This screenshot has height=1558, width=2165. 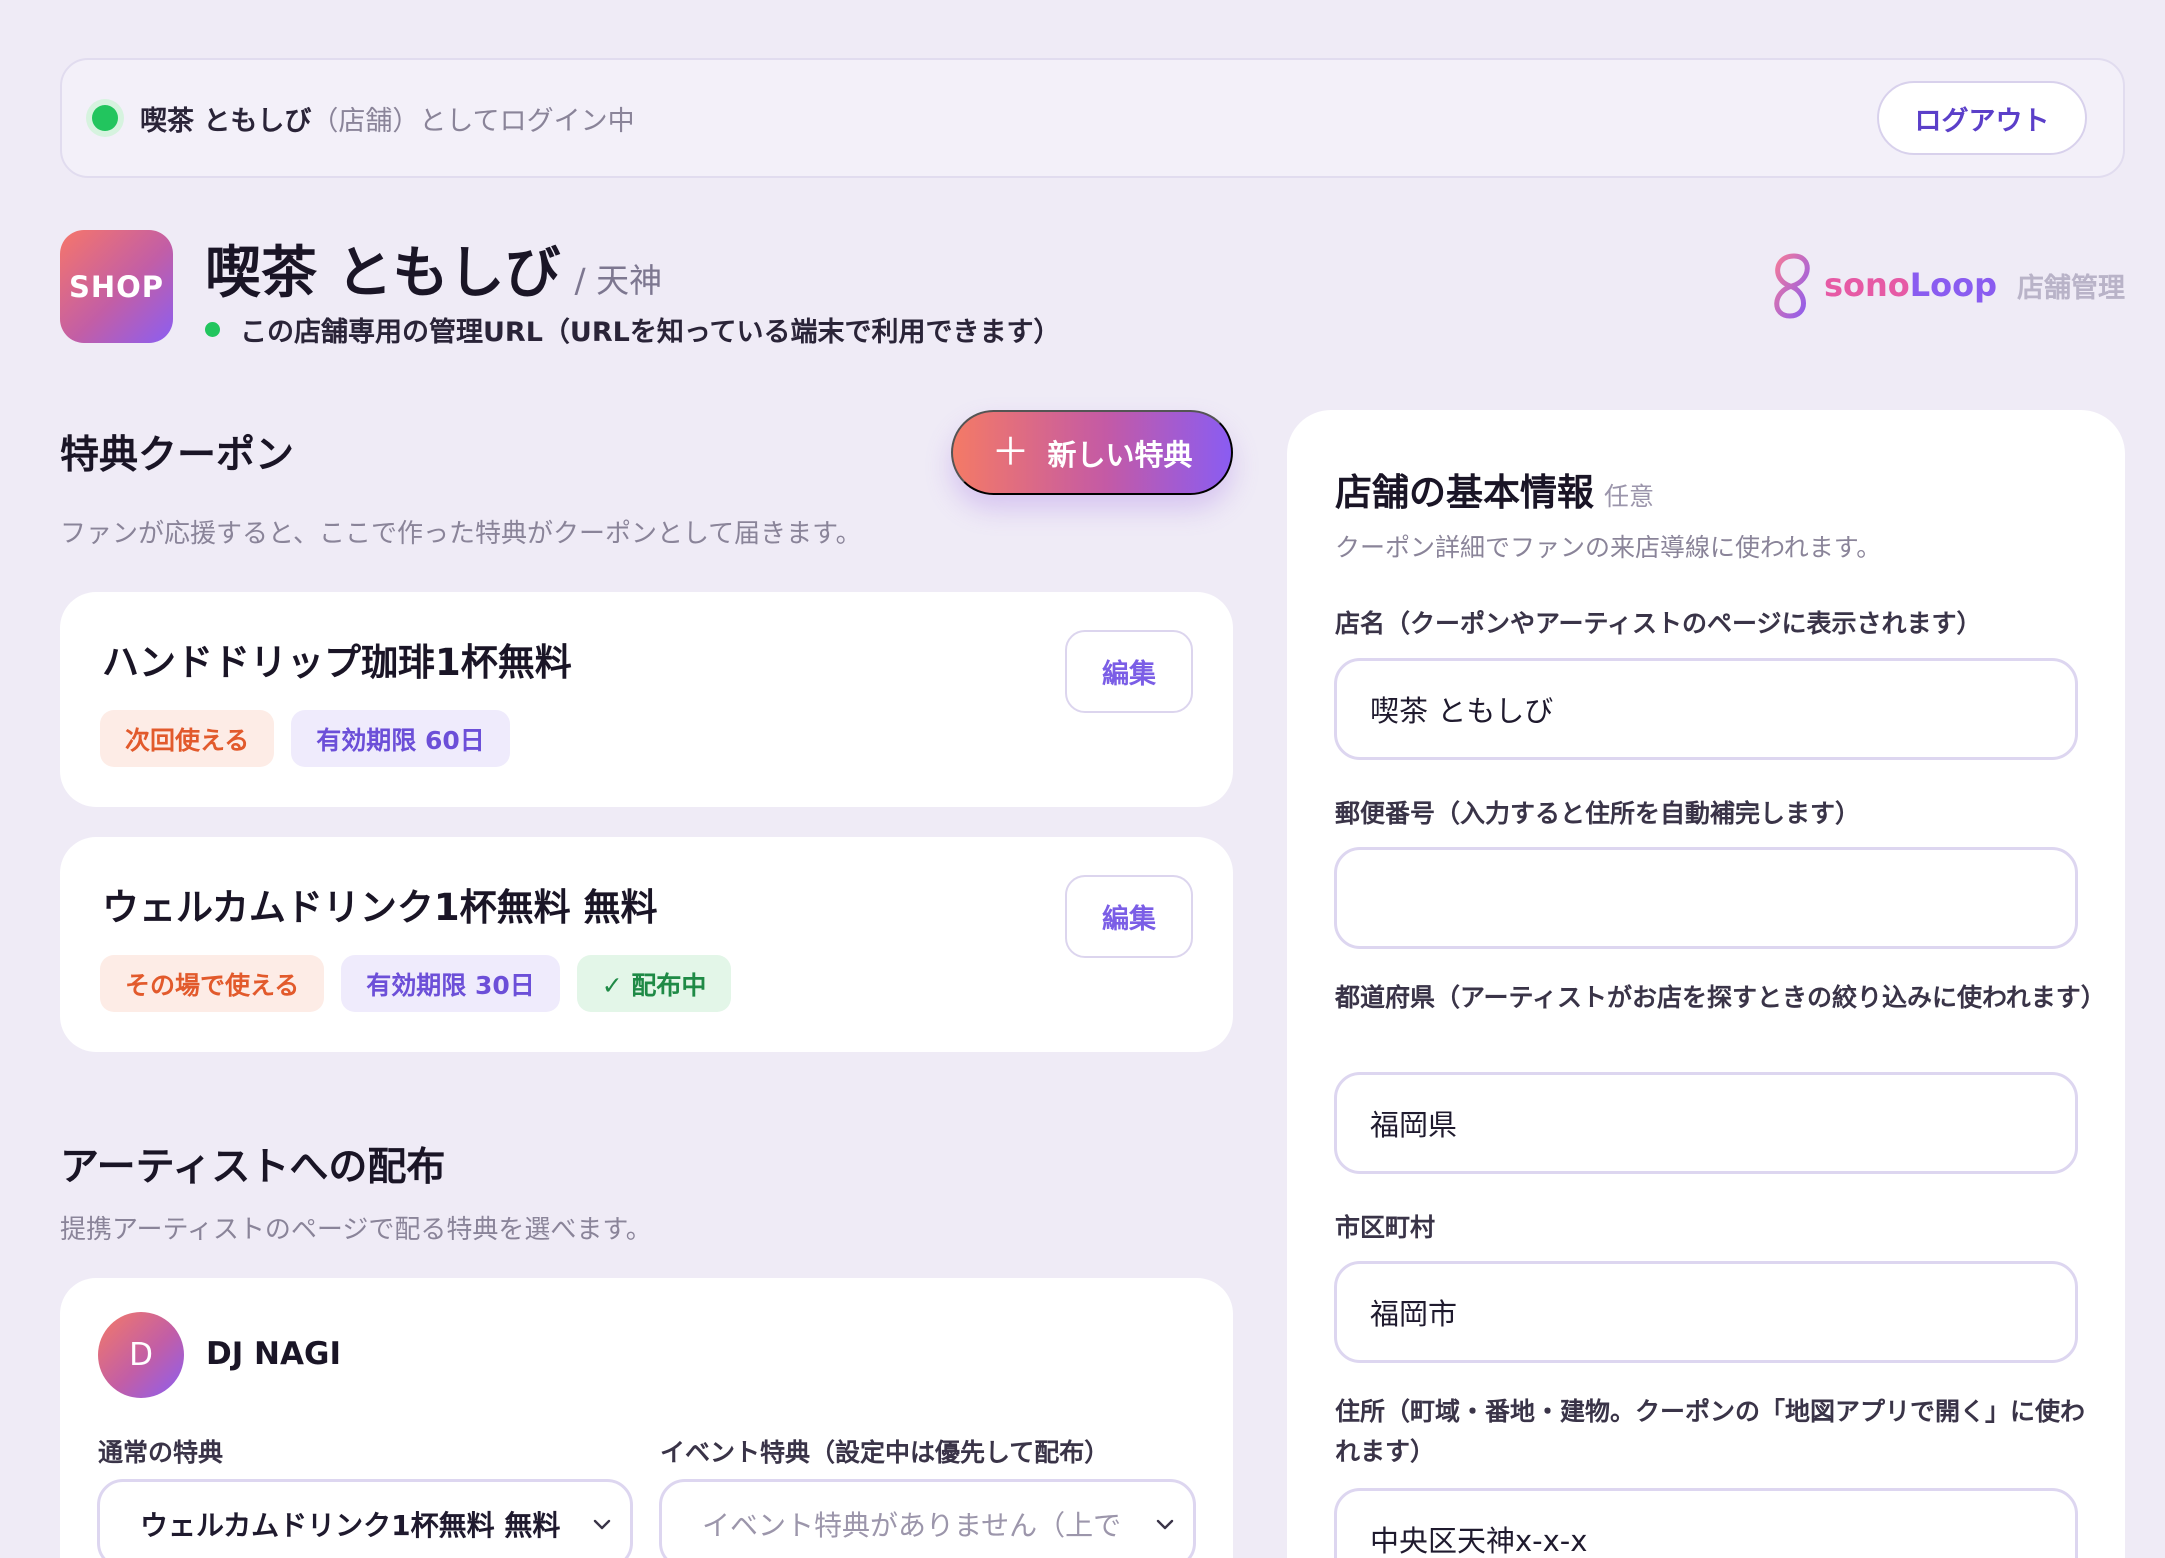 I want to click on coupons-section-title: 特典クーポン, so click(x=177, y=455).